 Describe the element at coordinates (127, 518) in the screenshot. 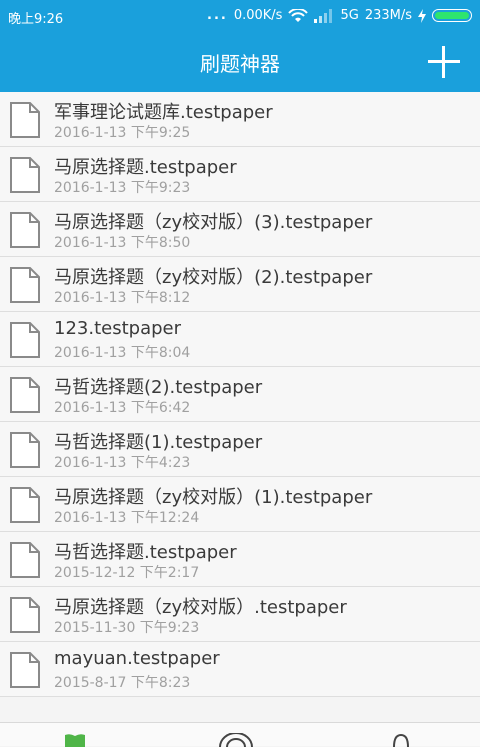

I see `file-date: 2016-1-13 下午12:24` at that location.